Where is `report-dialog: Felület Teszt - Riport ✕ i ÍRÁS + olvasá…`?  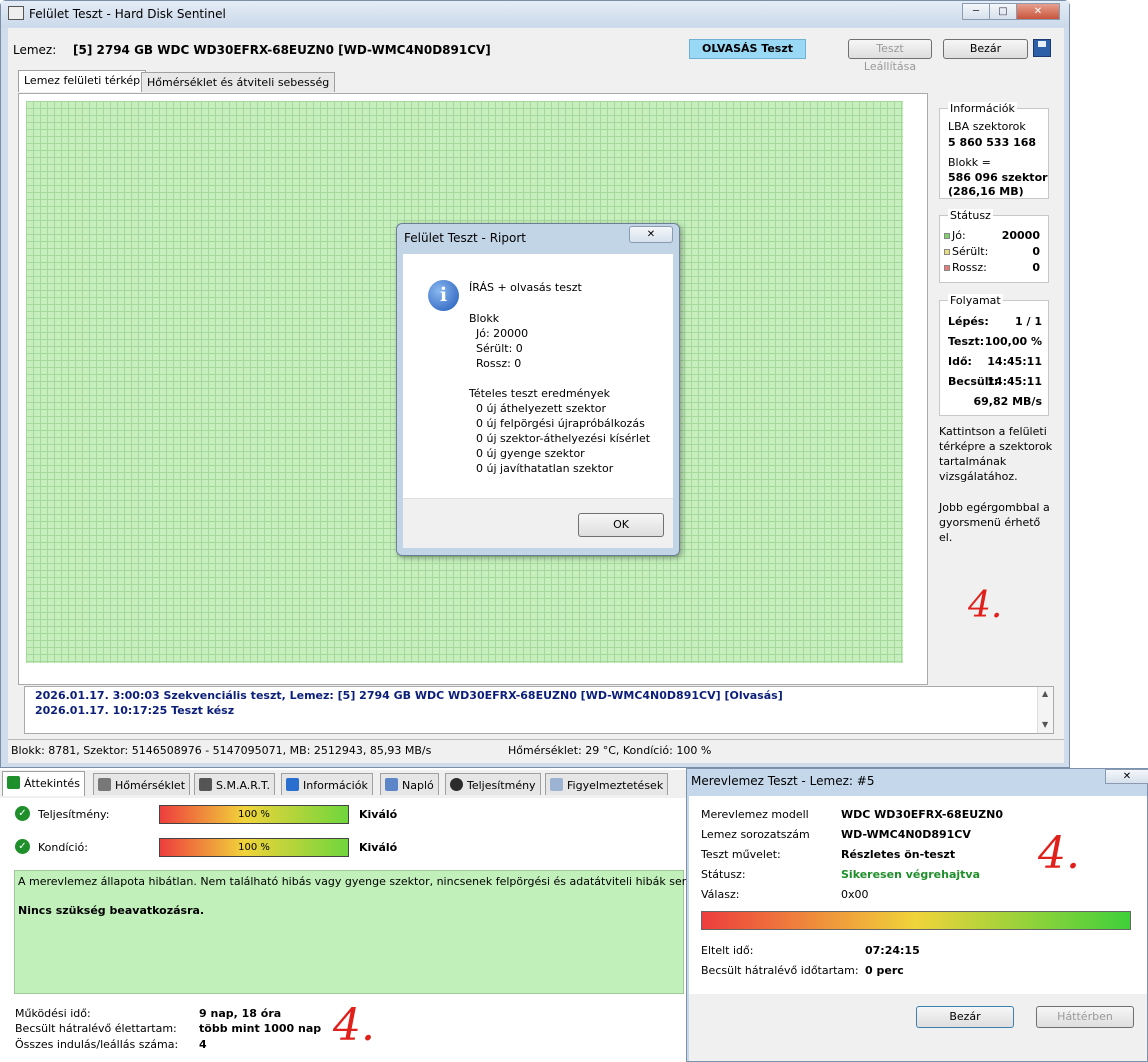
report-dialog: Felület Teszt - Riport ✕ i ÍRÁS + olvasá… is located at coordinates (538, 389).